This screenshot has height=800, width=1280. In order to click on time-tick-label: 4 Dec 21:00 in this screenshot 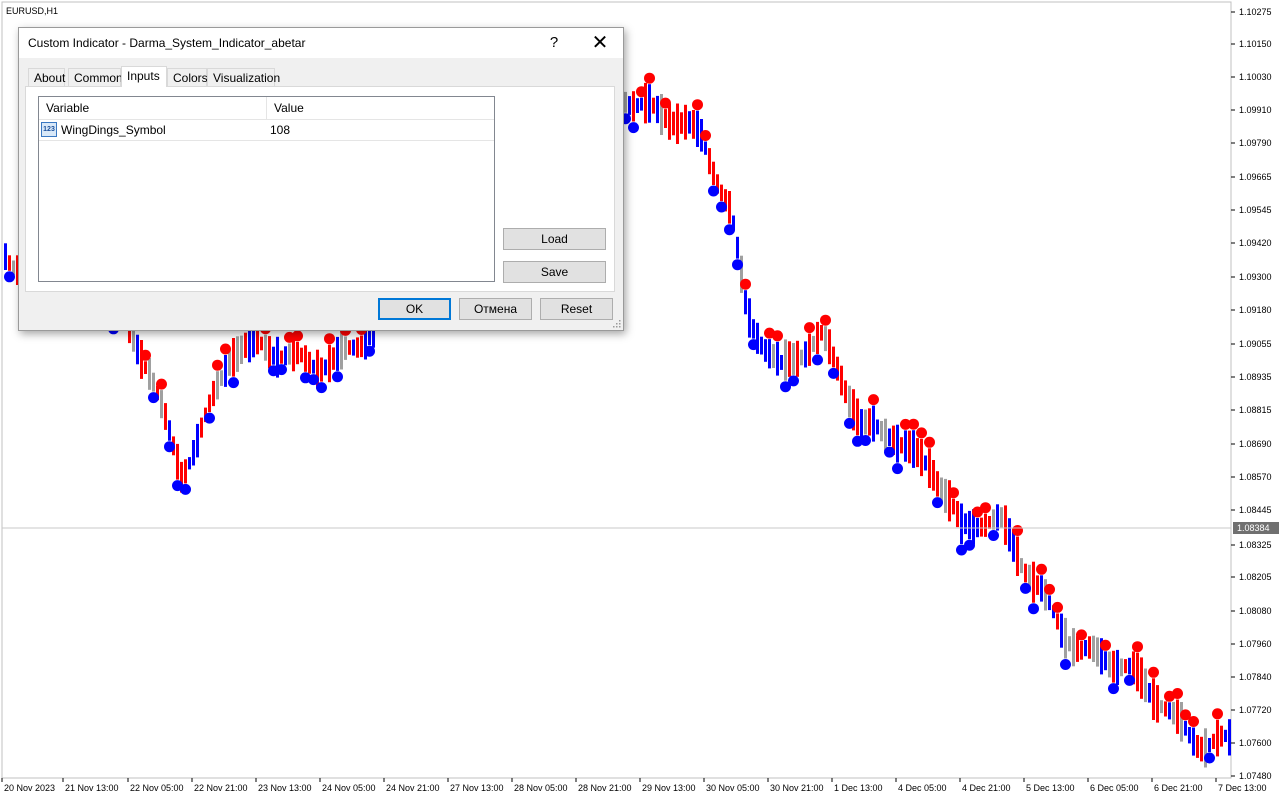, I will do `click(986, 788)`.